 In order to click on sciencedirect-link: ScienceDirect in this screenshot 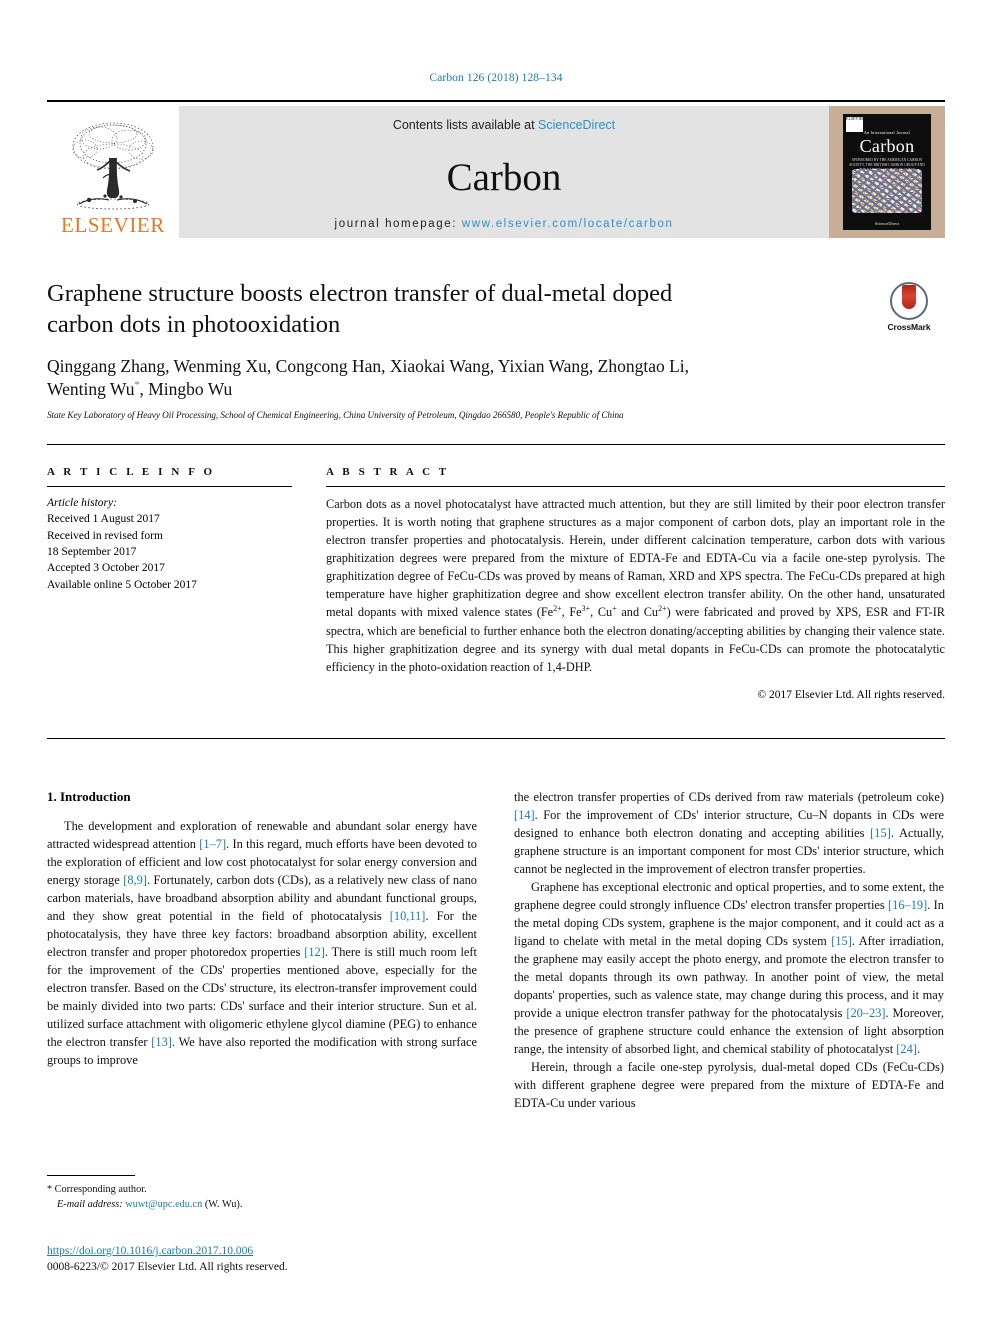, I will do `click(576, 125)`.